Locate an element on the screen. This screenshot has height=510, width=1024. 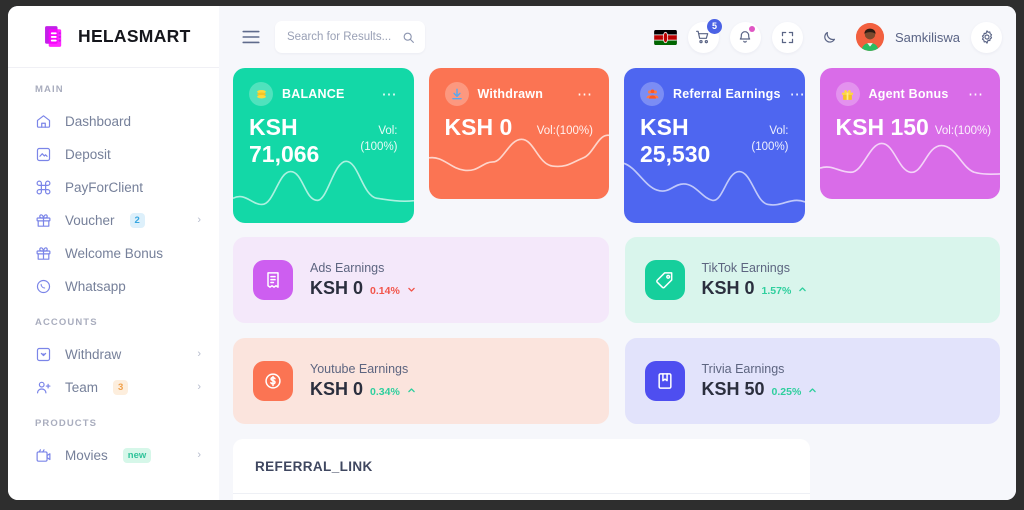
stat-card-withdrawn: Withdrawn ⋯ KSH 0 Vol:(100%) is located at coordinates (518, 133).